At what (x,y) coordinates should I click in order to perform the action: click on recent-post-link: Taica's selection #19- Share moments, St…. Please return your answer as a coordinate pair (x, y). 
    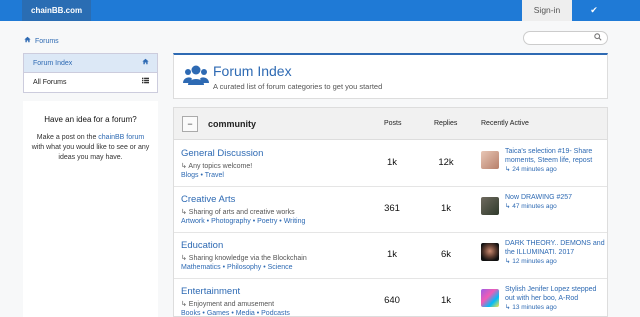
    Looking at the image, I should click on (548, 156).